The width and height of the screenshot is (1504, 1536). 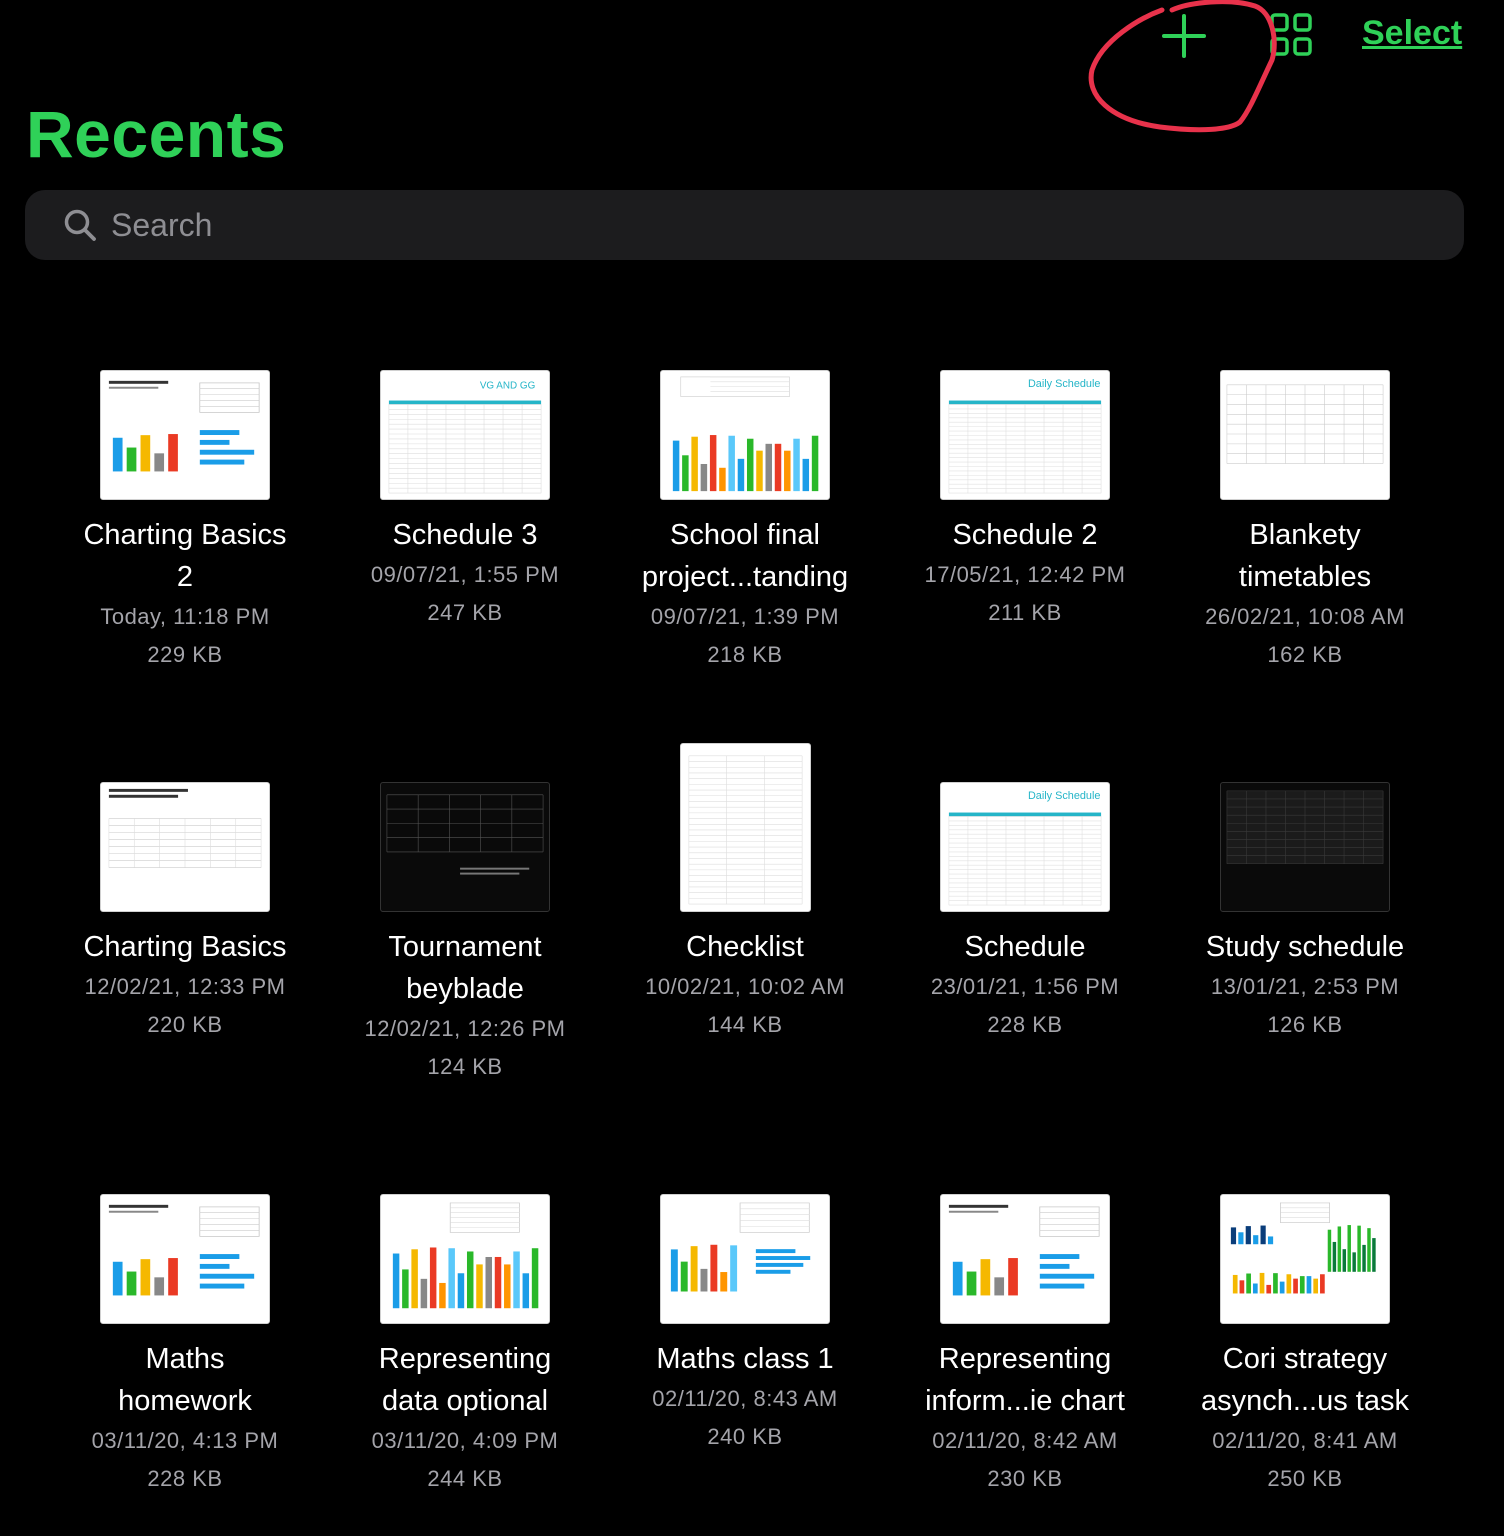 What do you see at coordinates (1025, 535) in the screenshot?
I see `document-name: Schedule 2` at bounding box center [1025, 535].